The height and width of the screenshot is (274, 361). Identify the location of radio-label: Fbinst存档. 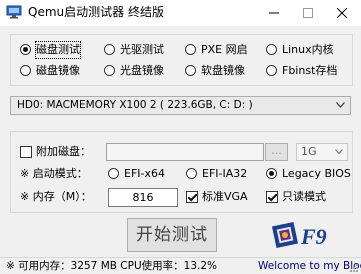
(310, 70).